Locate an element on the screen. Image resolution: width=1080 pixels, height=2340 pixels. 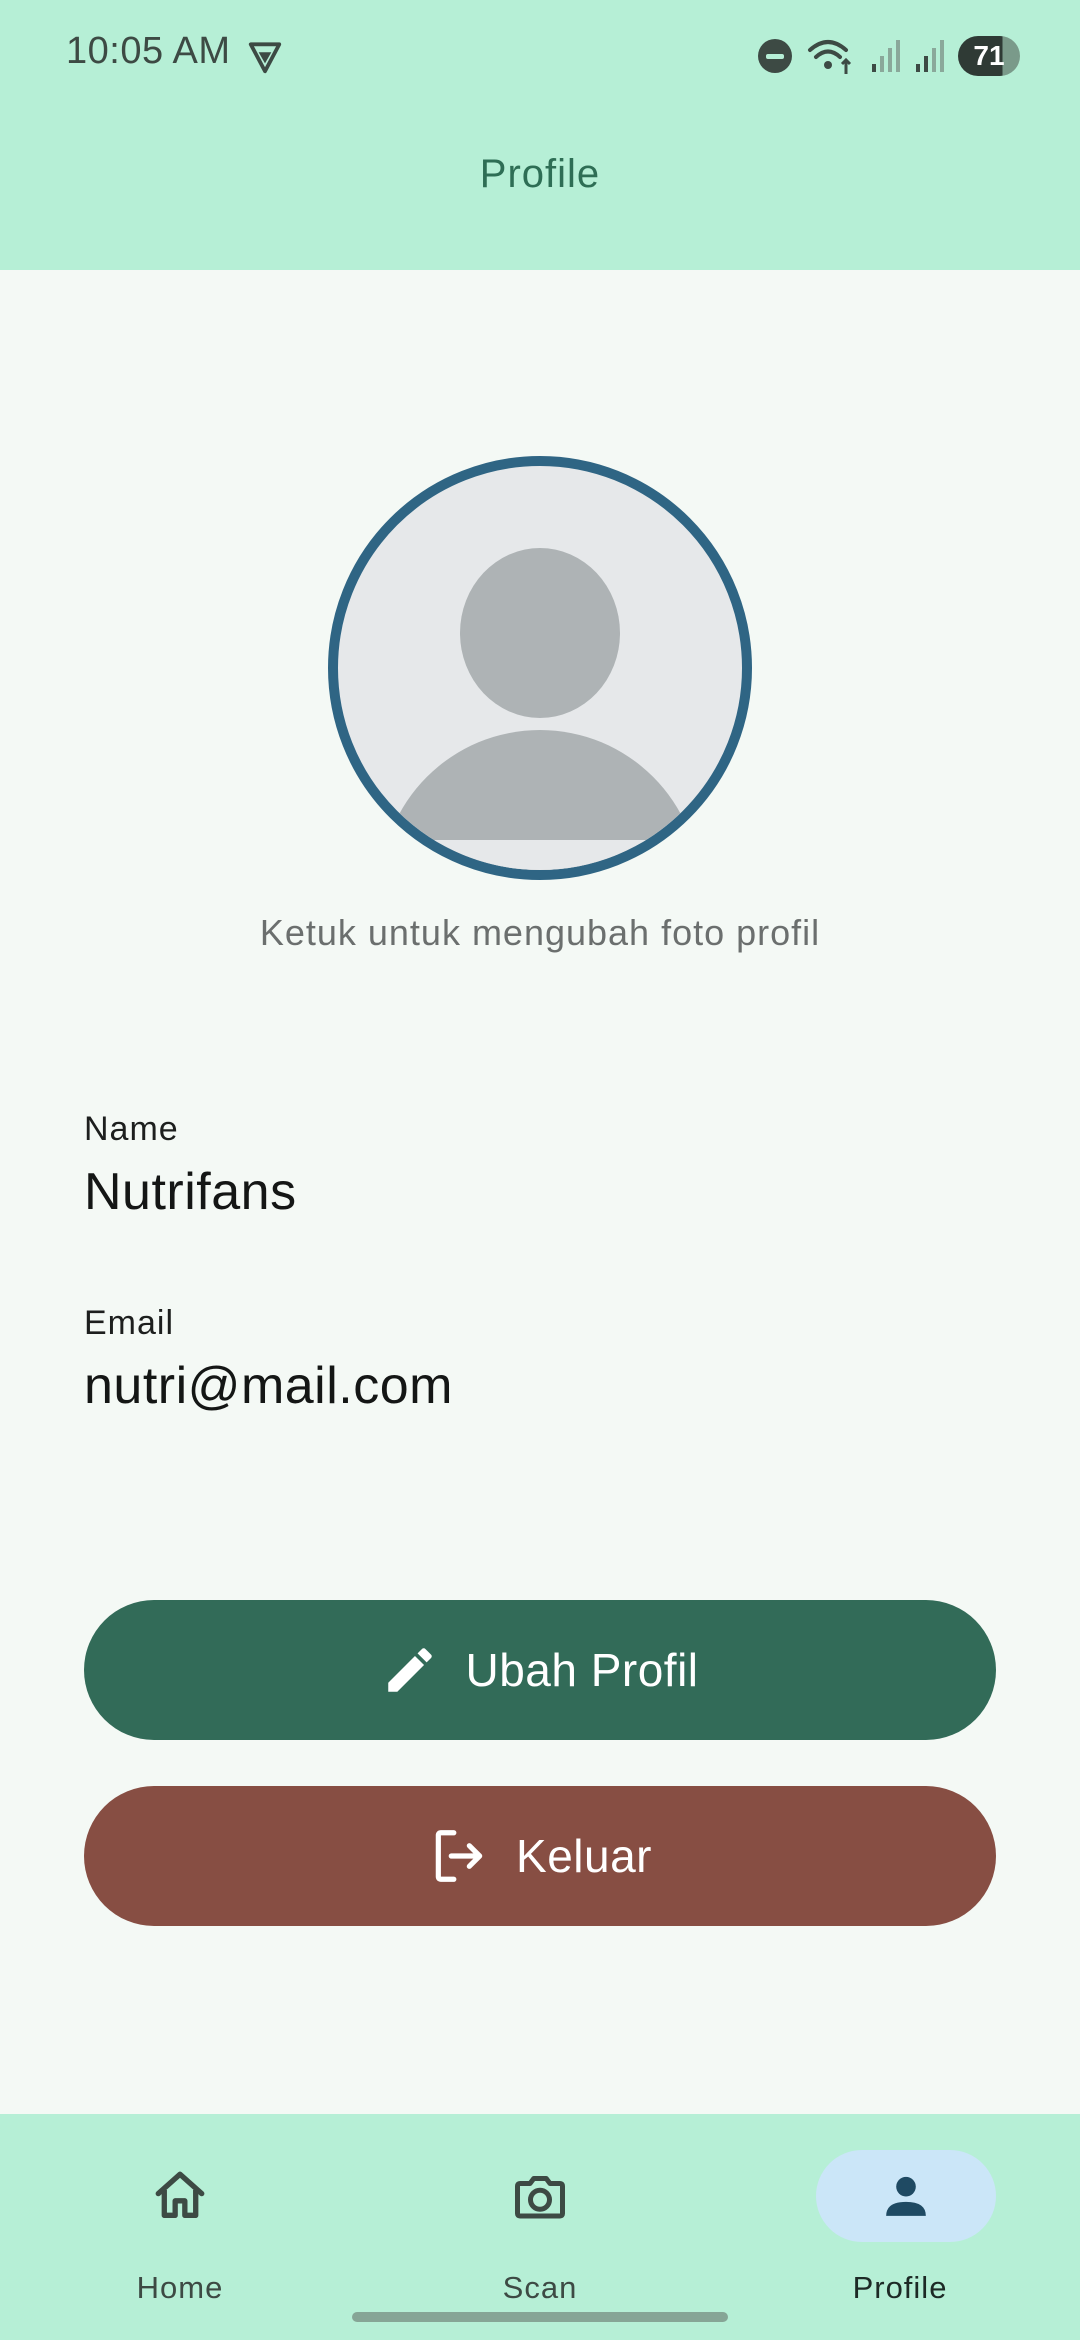
nav-active-indicator is located at coordinates (906, 2196).